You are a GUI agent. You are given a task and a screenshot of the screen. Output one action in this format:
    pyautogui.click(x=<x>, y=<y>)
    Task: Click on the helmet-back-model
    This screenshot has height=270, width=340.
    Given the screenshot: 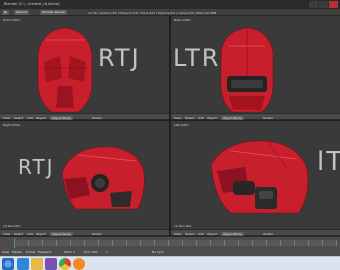 What is the action you would take?
    pyautogui.click(x=247, y=70)
    